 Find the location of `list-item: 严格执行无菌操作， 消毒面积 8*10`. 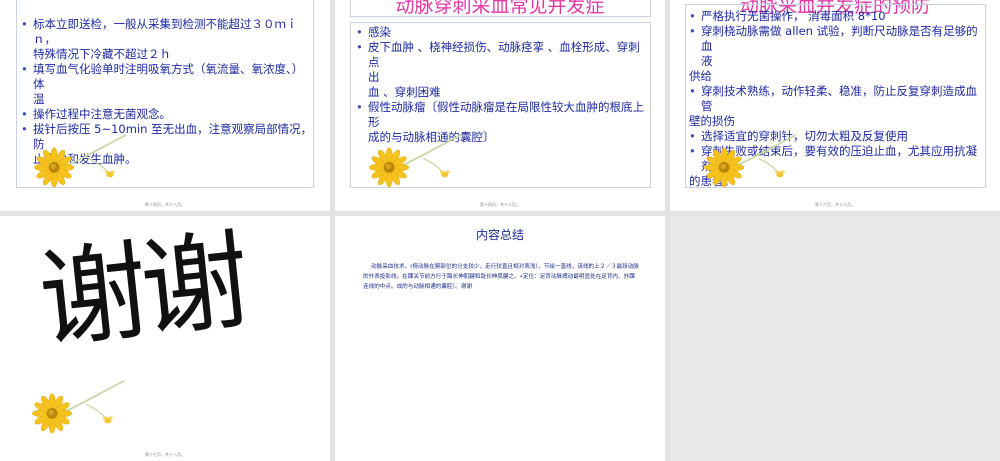

list-item: 严格执行无菌操作， 消毒面积 8*10 is located at coordinates (835, 16).